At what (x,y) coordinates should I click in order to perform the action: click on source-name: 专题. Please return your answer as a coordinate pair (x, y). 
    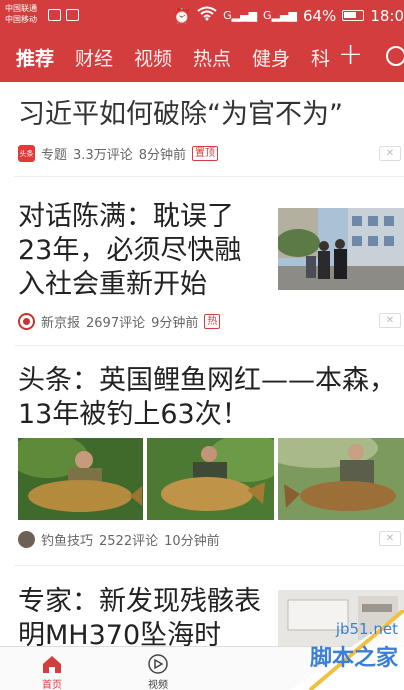
    Looking at the image, I should click on (54, 153).